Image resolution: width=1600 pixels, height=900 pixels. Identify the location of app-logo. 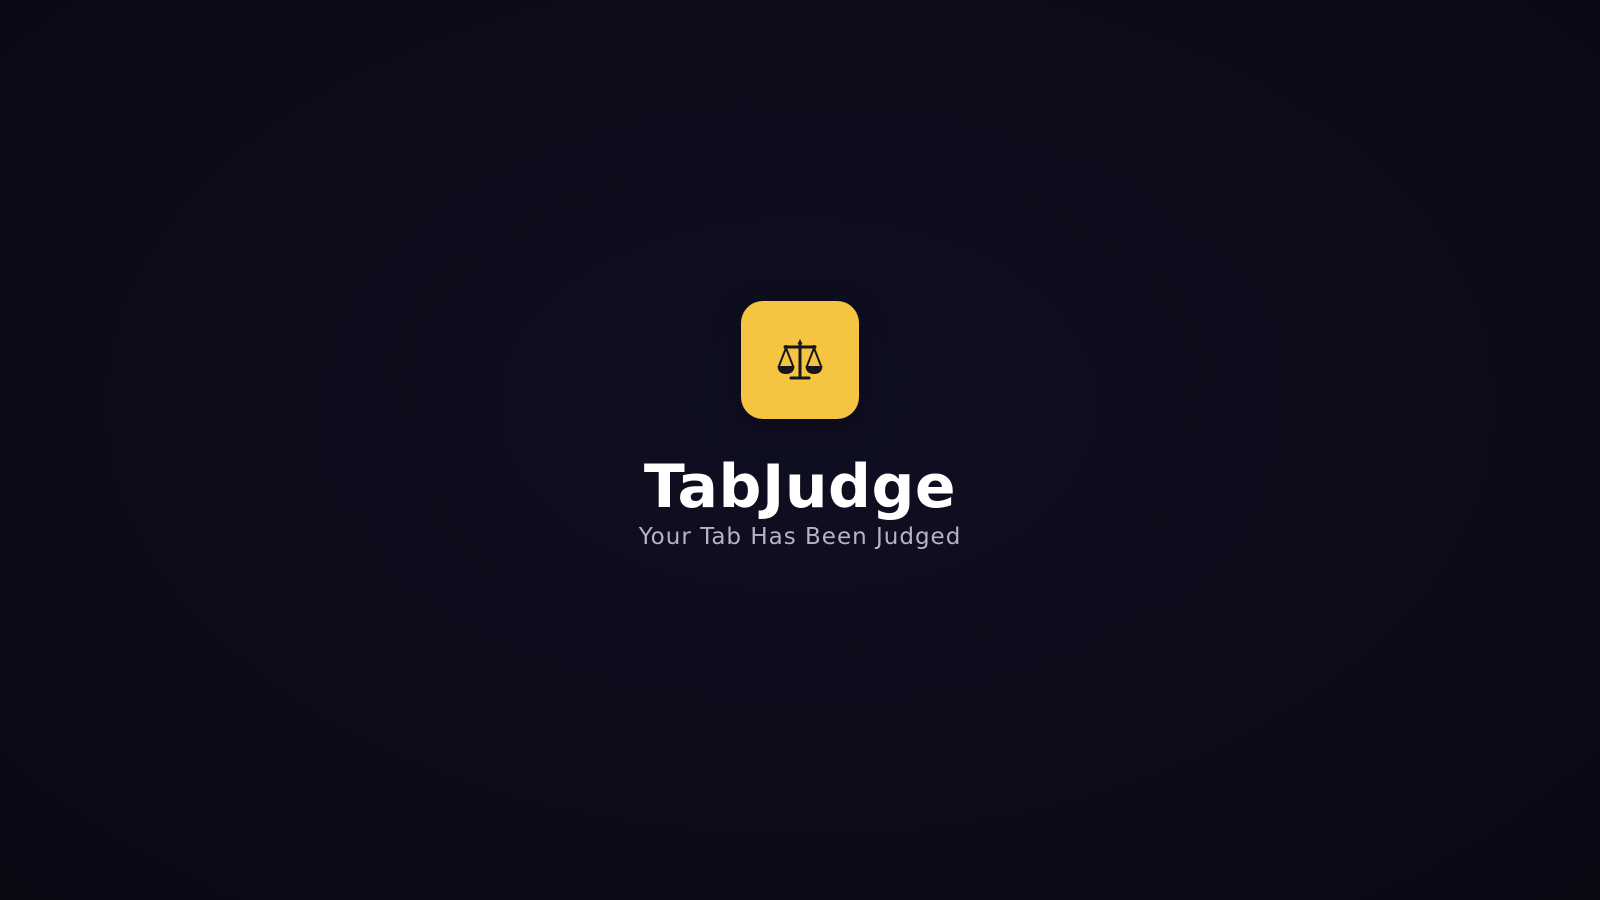
(800, 360).